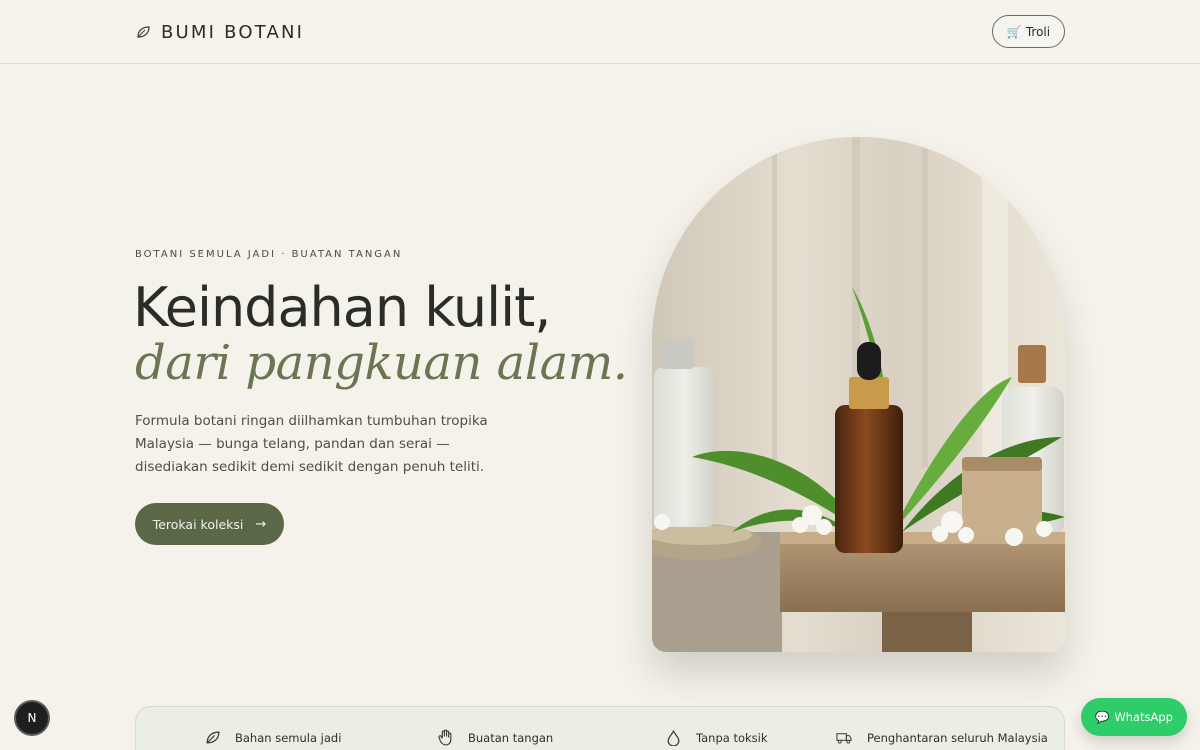 This screenshot has width=1200, height=750. I want to click on whatsapp-button: 💬 WhatsApp, so click(1134, 717).